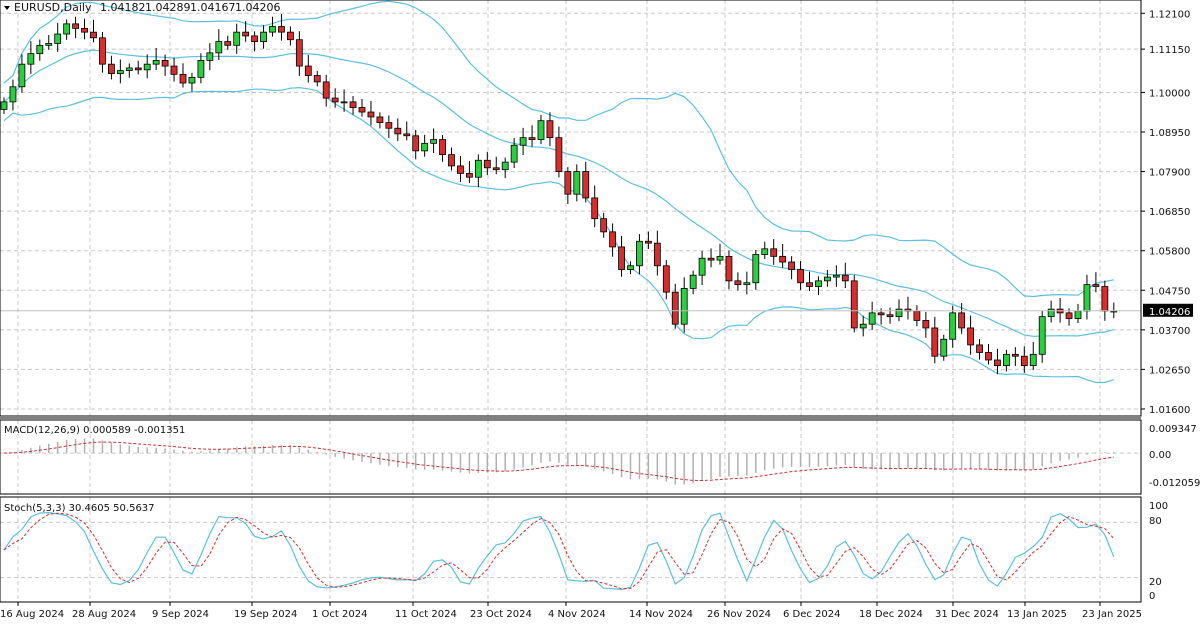  I want to click on header-symbol: EURUSD,Daily, so click(53, 7).